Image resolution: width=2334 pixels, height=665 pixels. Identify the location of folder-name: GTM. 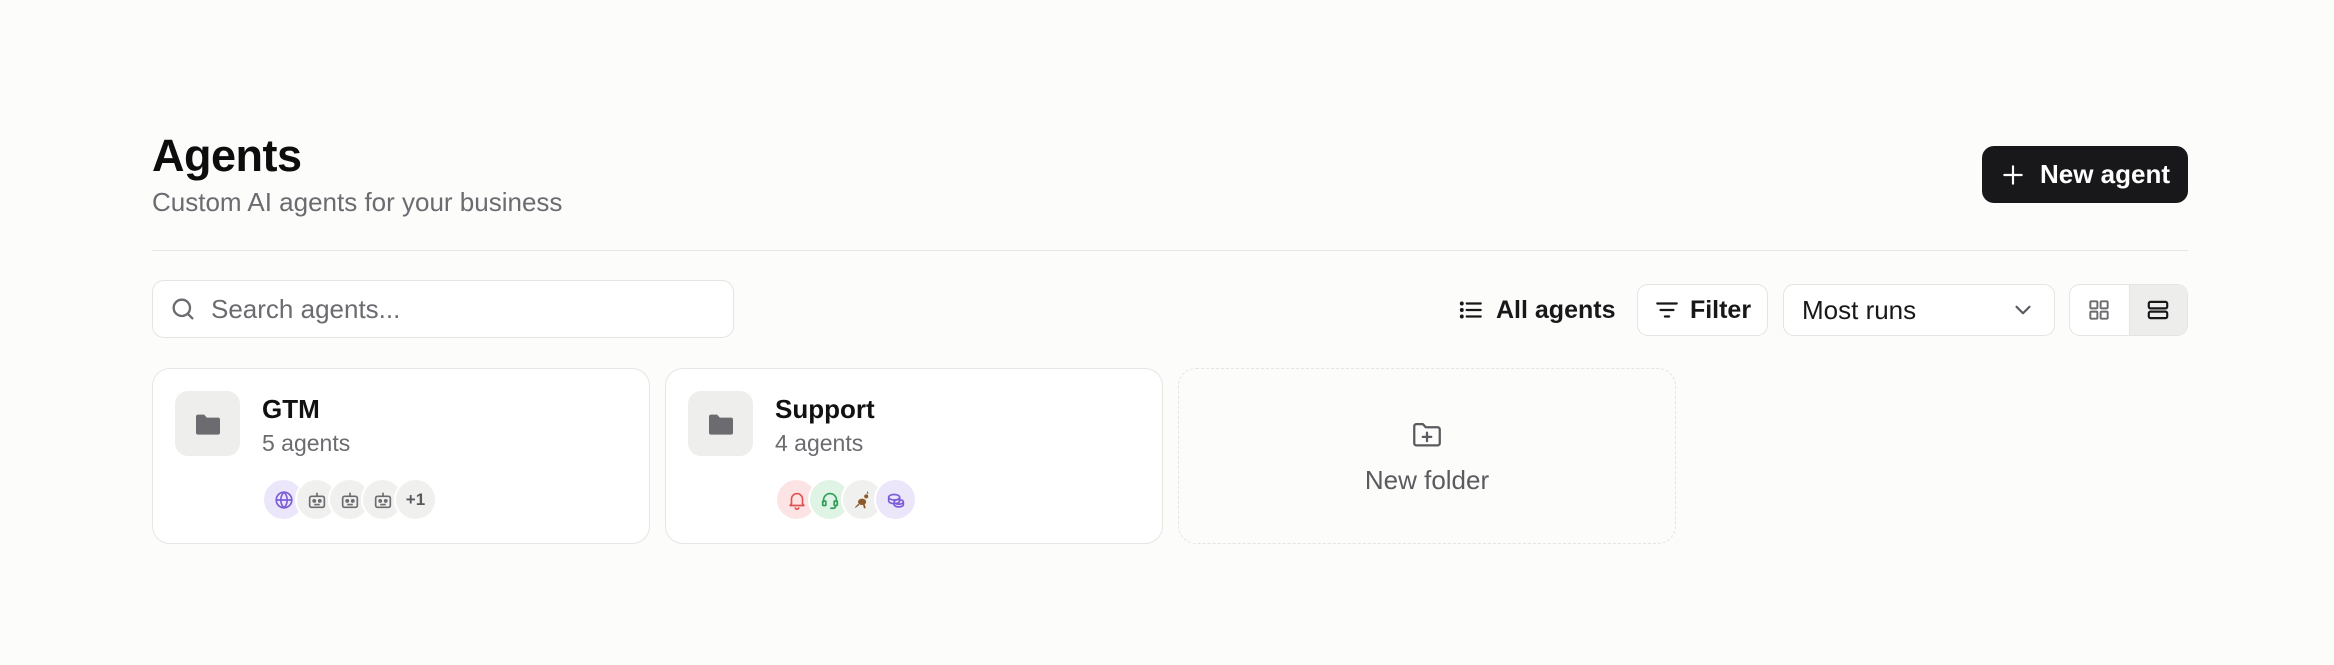
(291, 409).